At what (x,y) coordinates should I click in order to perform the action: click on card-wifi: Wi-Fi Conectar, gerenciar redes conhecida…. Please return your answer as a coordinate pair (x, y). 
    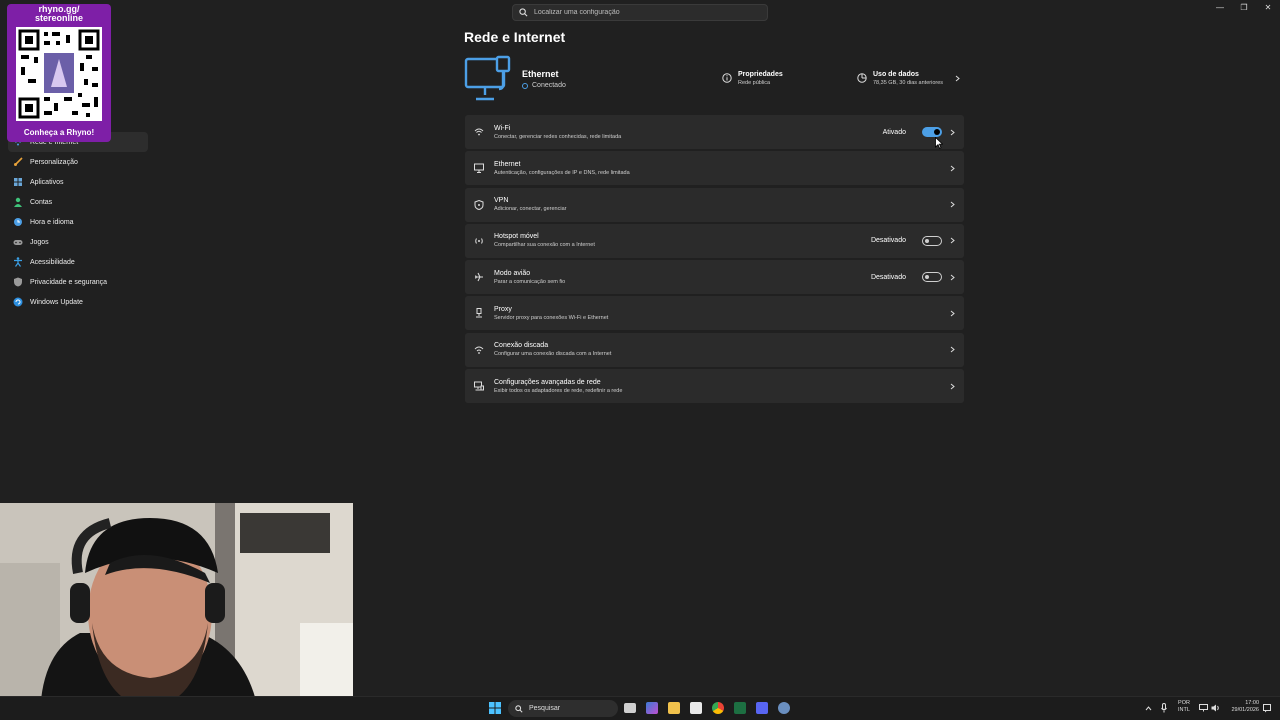
    Looking at the image, I should click on (714, 132).